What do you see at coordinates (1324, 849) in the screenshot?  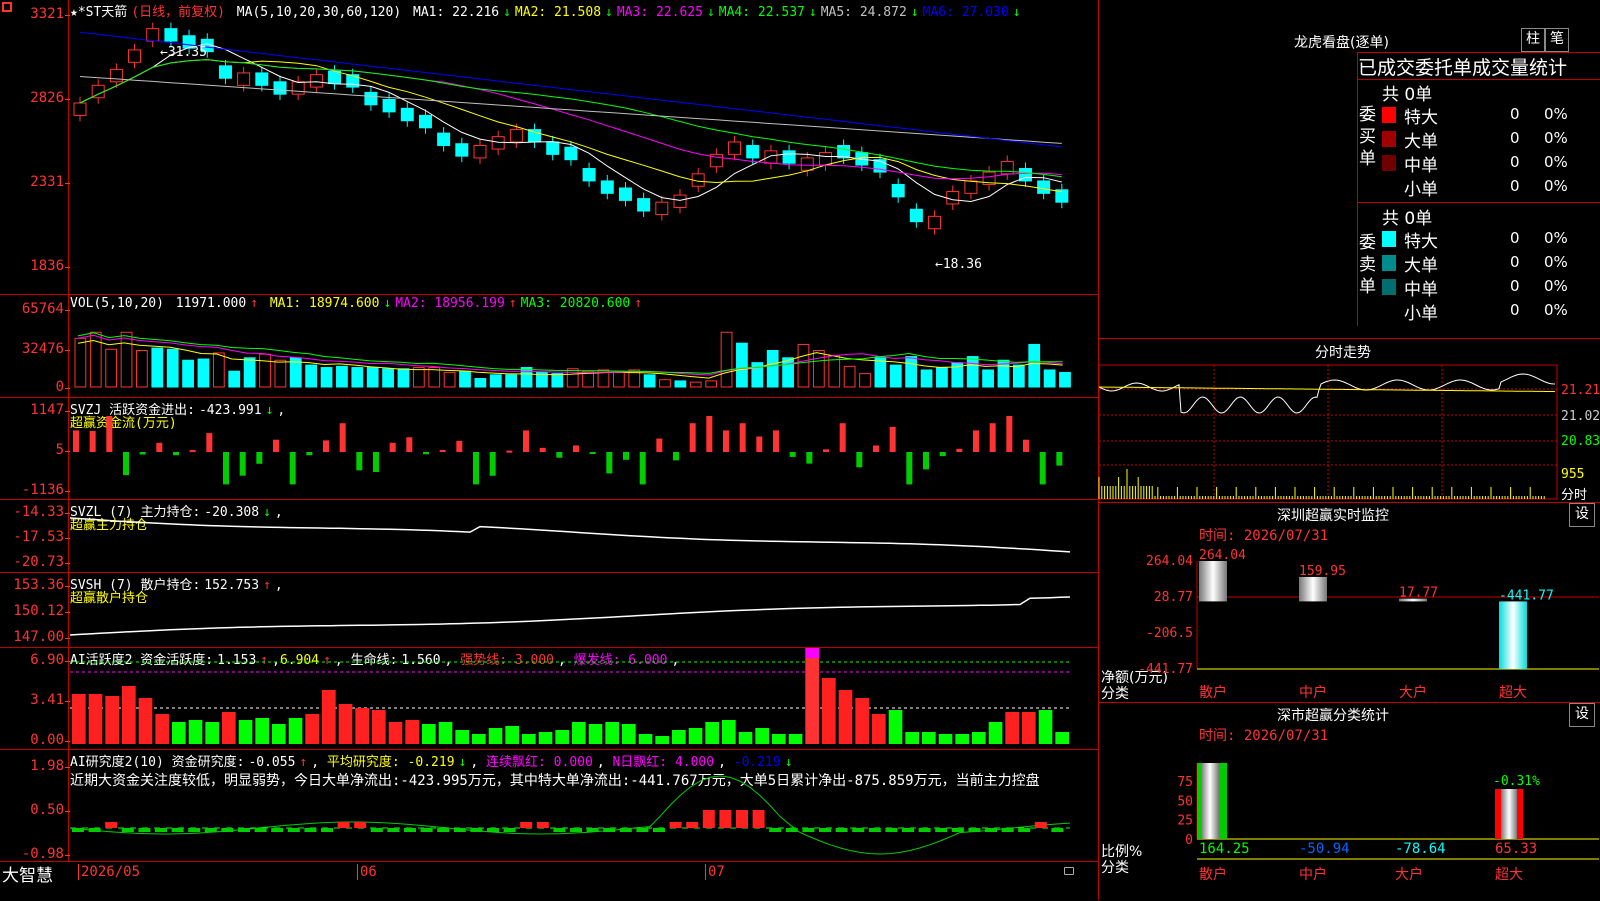 I see `cls-value-label: -50.94` at bounding box center [1324, 849].